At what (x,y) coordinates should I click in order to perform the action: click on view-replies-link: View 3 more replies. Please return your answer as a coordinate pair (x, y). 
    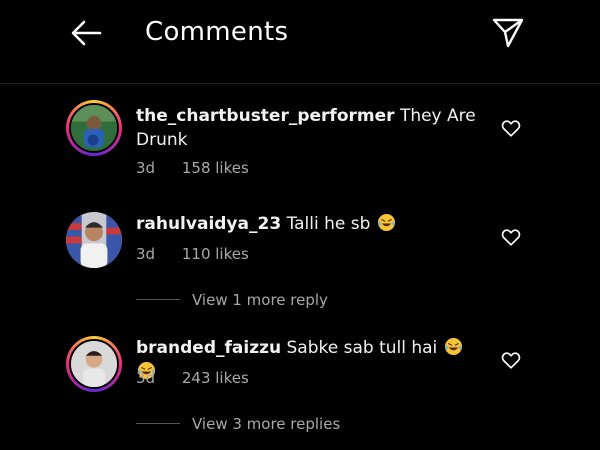
    Looking at the image, I should click on (256, 424).